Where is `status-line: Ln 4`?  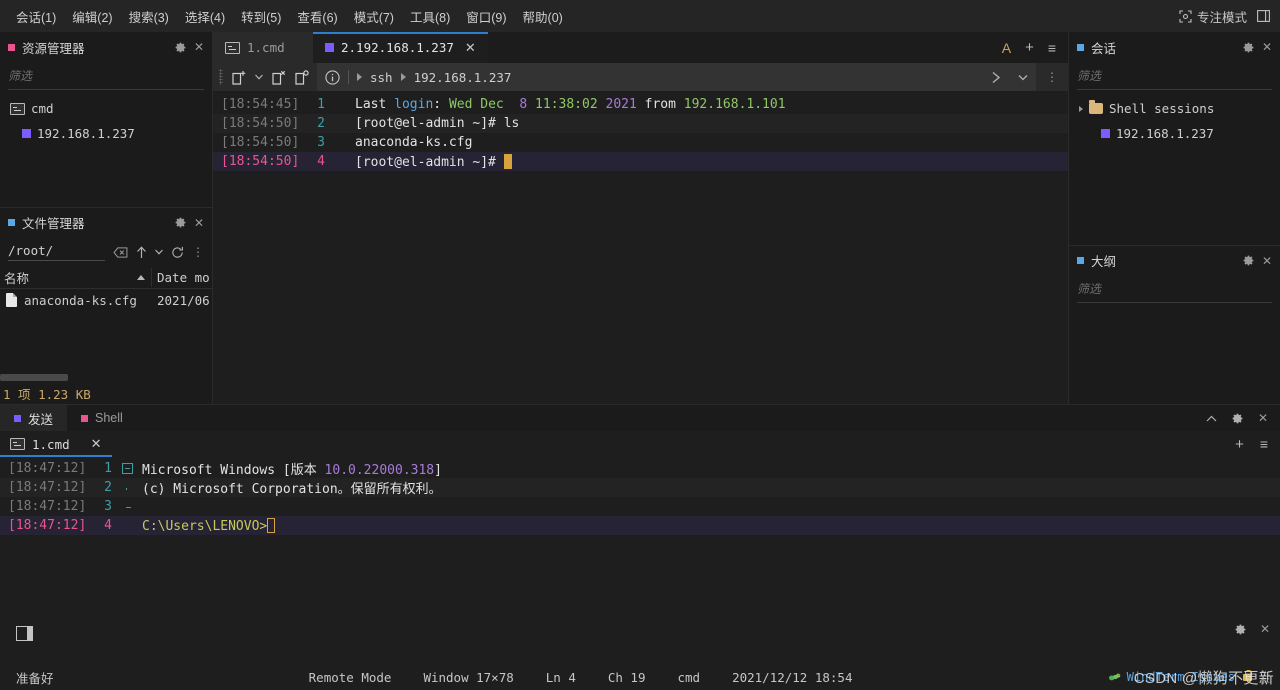 status-line: Ln 4 is located at coordinates (561, 677).